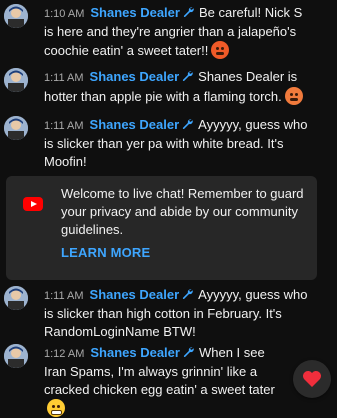 Image resolution: width=337 pixels, height=418 pixels. Describe the element at coordinates (293, 96) in the screenshot. I see `hot-face-icon` at that location.